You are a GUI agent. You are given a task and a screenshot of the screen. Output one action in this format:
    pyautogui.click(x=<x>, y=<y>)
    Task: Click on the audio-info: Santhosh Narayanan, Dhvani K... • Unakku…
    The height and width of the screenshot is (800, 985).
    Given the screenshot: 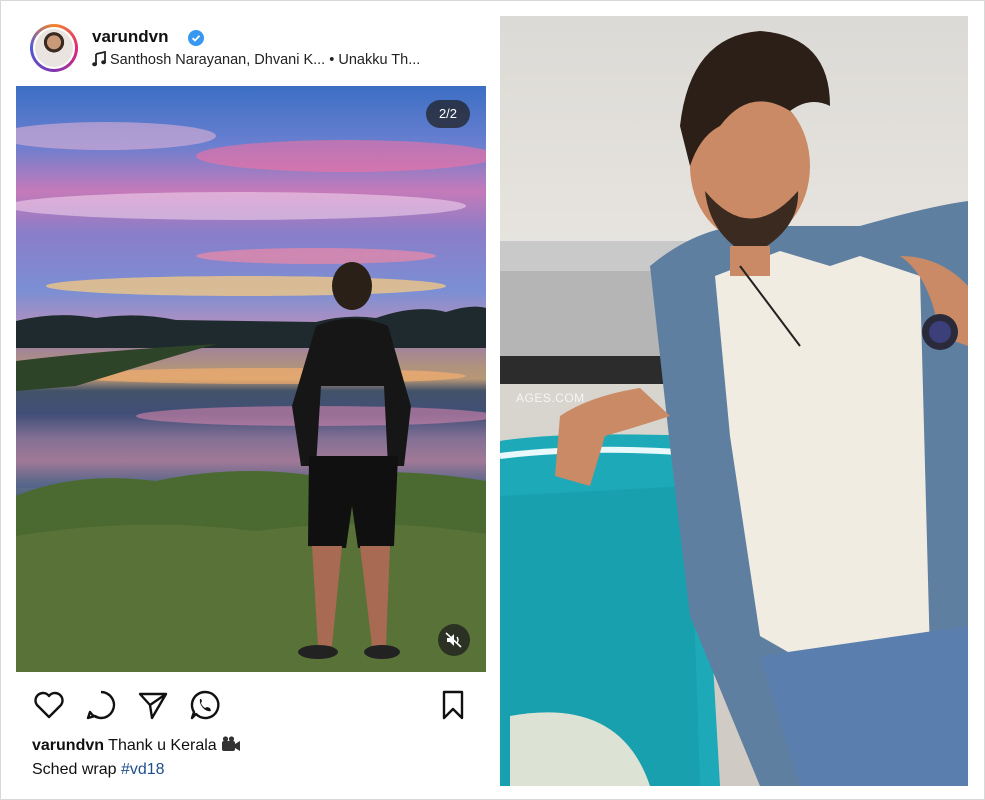 What is the action you would take?
    pyautogui.click(x=256, y=59)
    